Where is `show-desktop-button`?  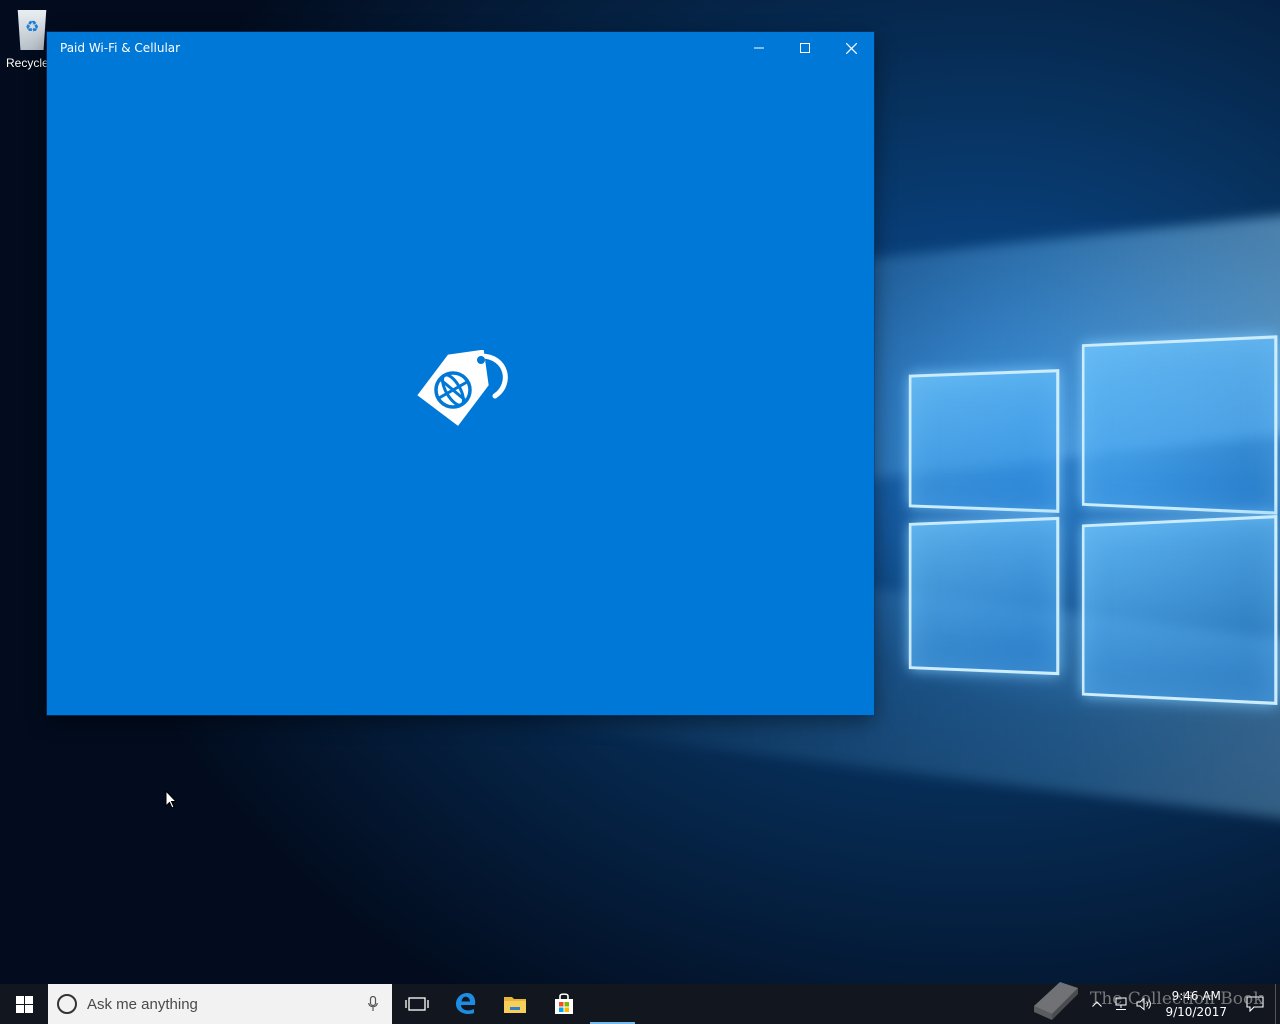 show-desktop-button is located at coordinates (1277, 1004).